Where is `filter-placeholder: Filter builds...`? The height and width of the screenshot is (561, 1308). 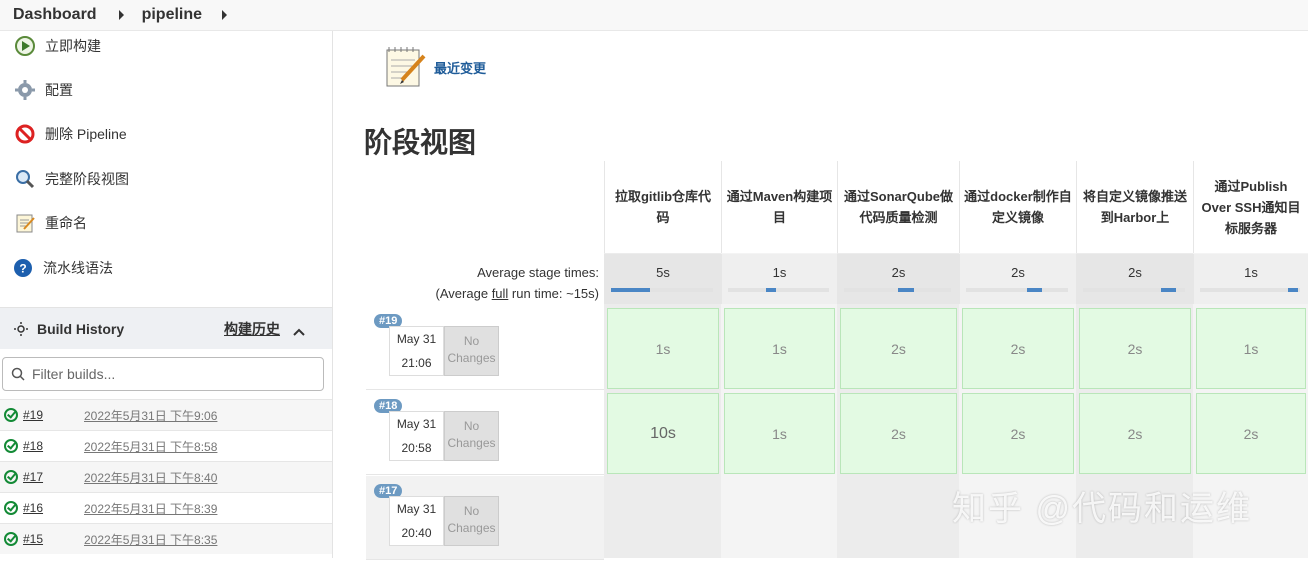
filter-placeholder: Filter builds... is located at coordinates (74, 374).